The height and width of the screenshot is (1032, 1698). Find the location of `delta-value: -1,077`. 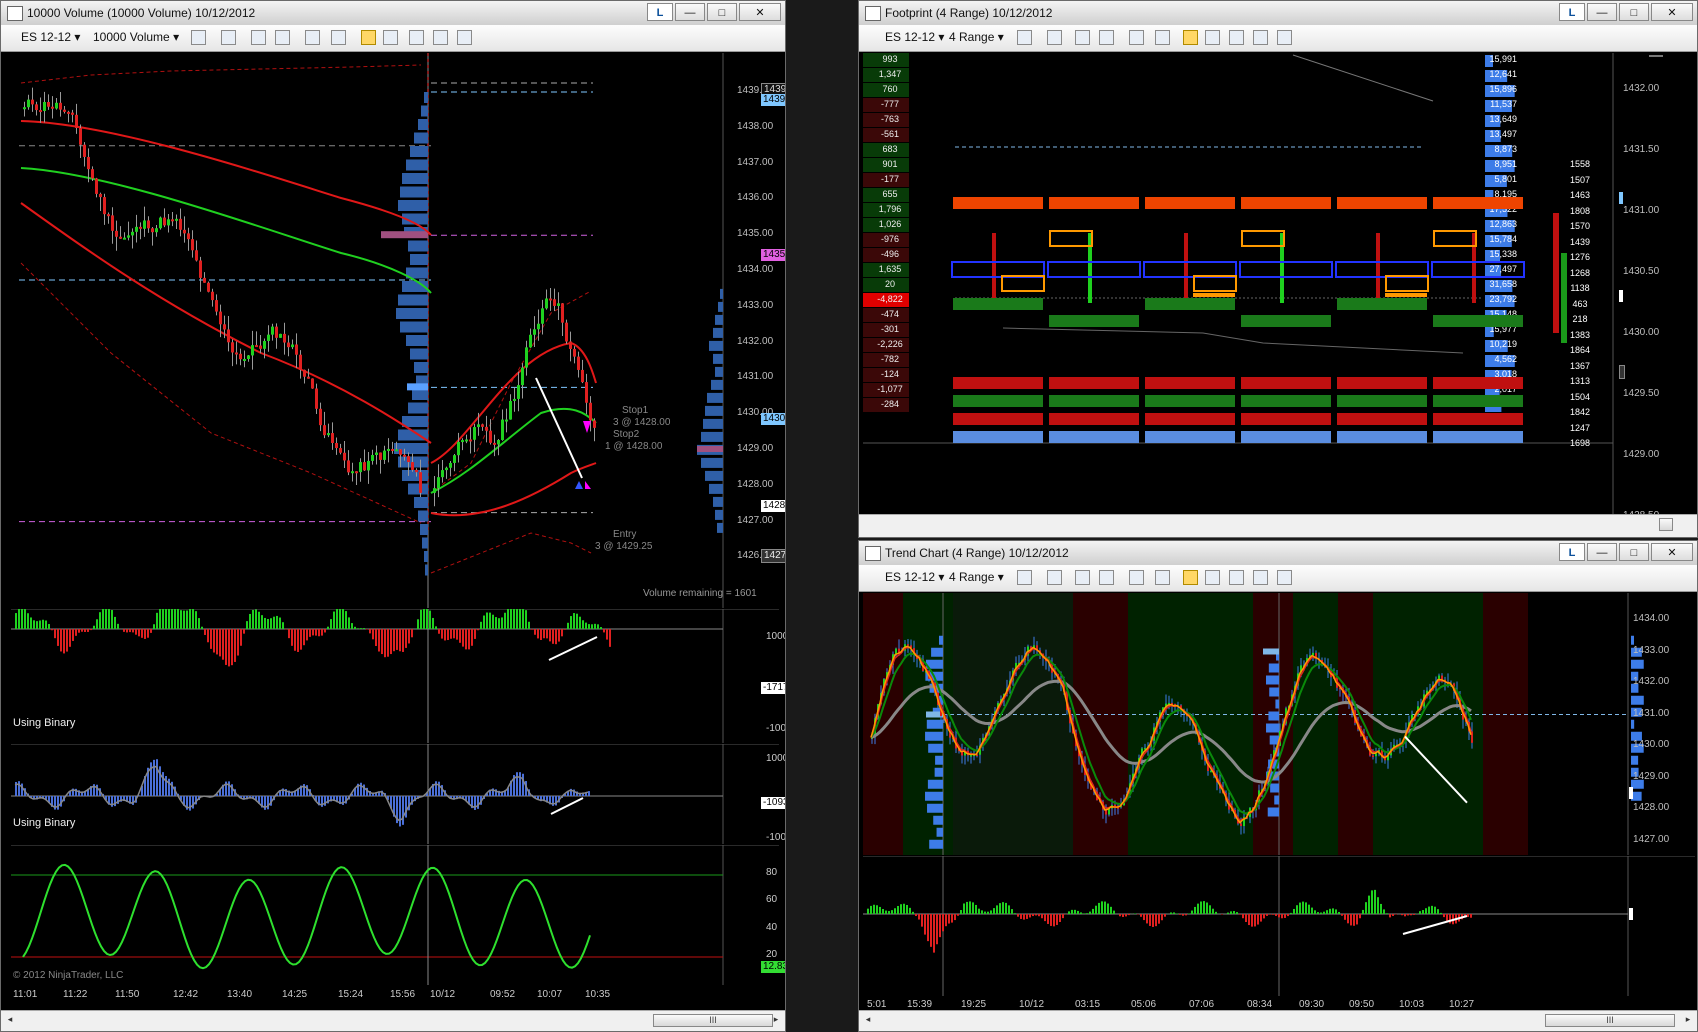

delta-value: -1,077 is located at coordinates (890, 389).